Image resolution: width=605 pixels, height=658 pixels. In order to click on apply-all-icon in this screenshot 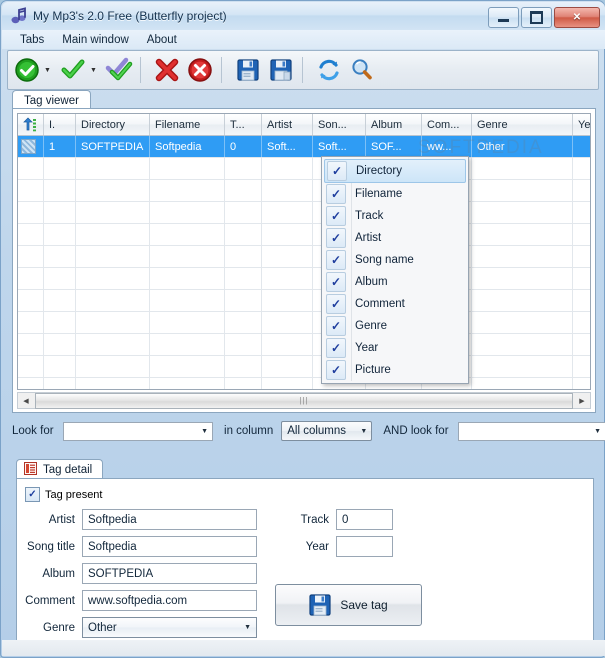, I will do `click(27, 70)`.